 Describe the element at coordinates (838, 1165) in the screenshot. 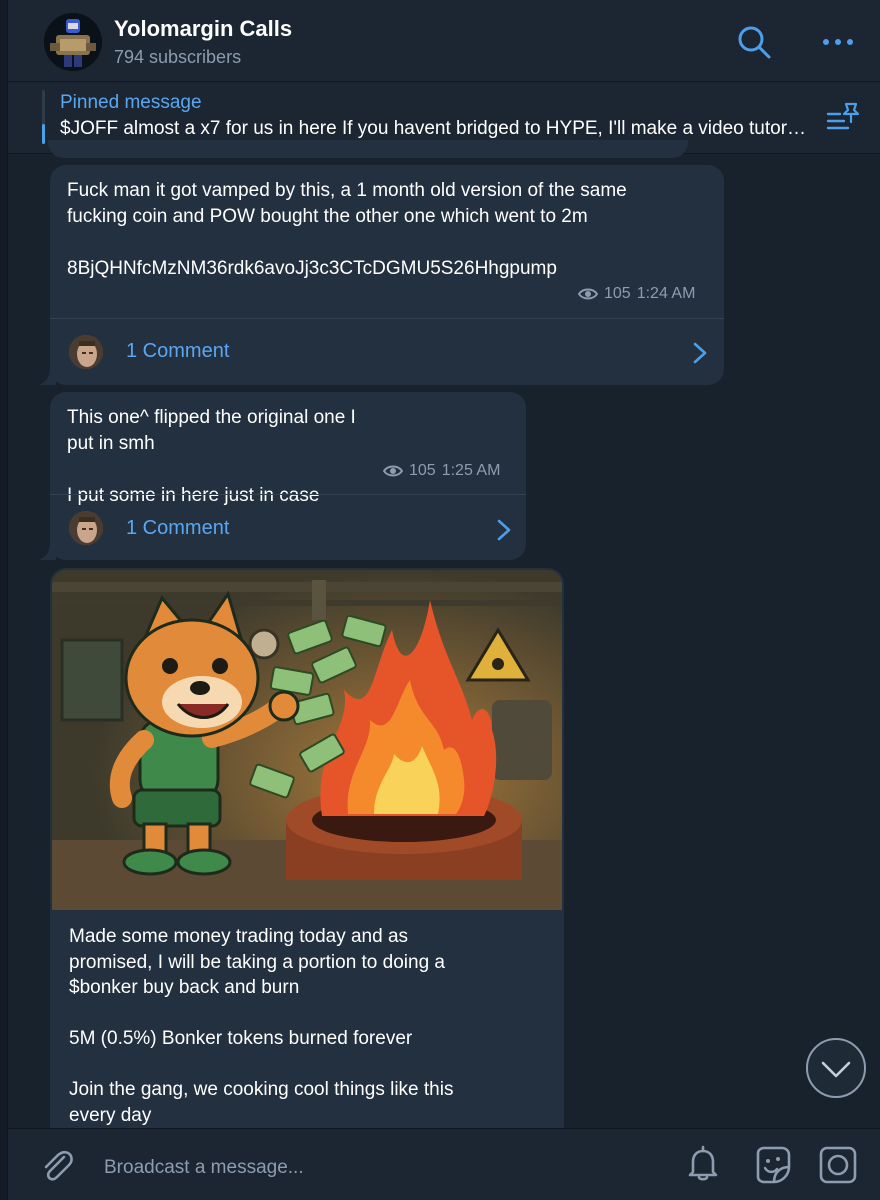

I see `camera-icon` at that location.